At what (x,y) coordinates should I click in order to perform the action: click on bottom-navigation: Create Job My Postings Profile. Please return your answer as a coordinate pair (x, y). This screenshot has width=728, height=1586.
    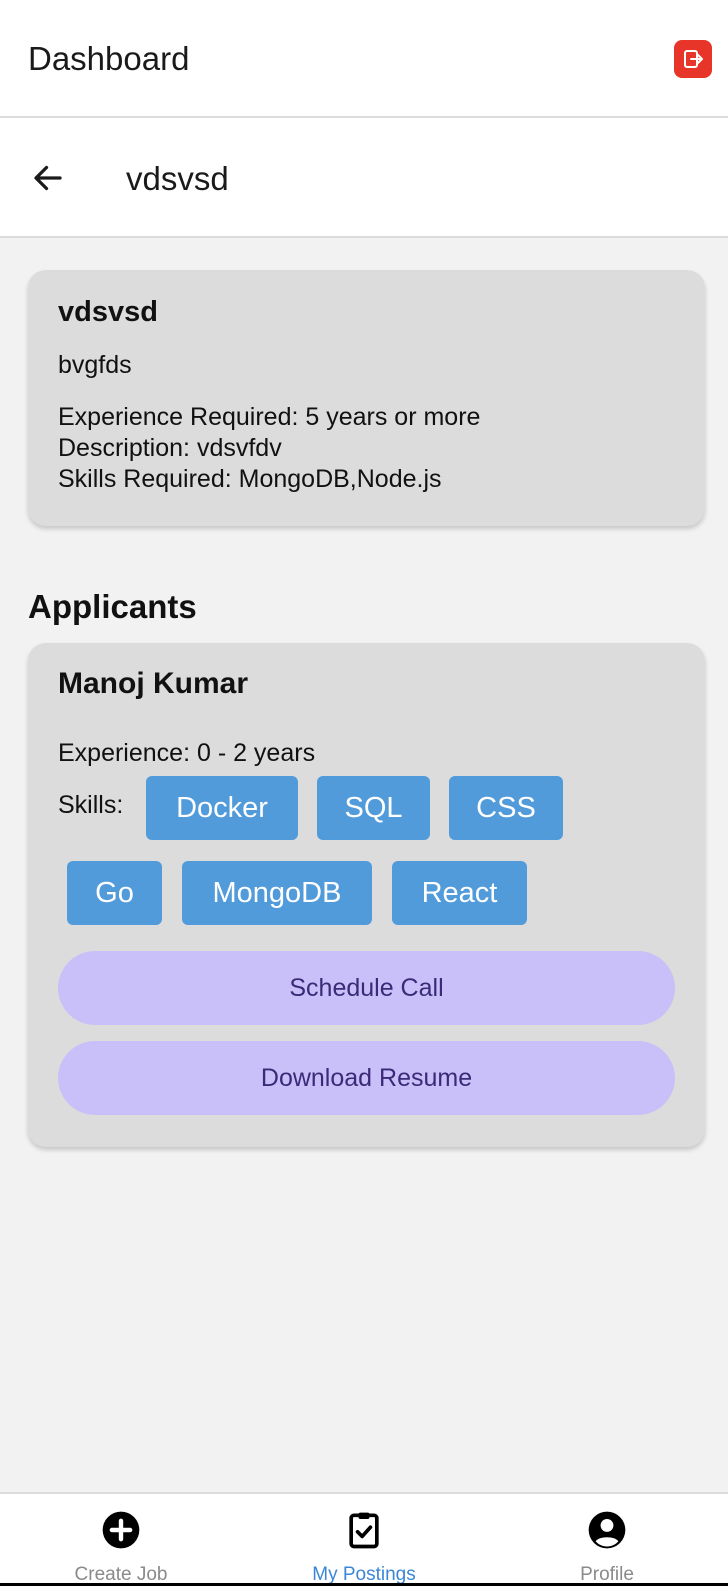
    Looking at the image, I should click on (364, 1539).